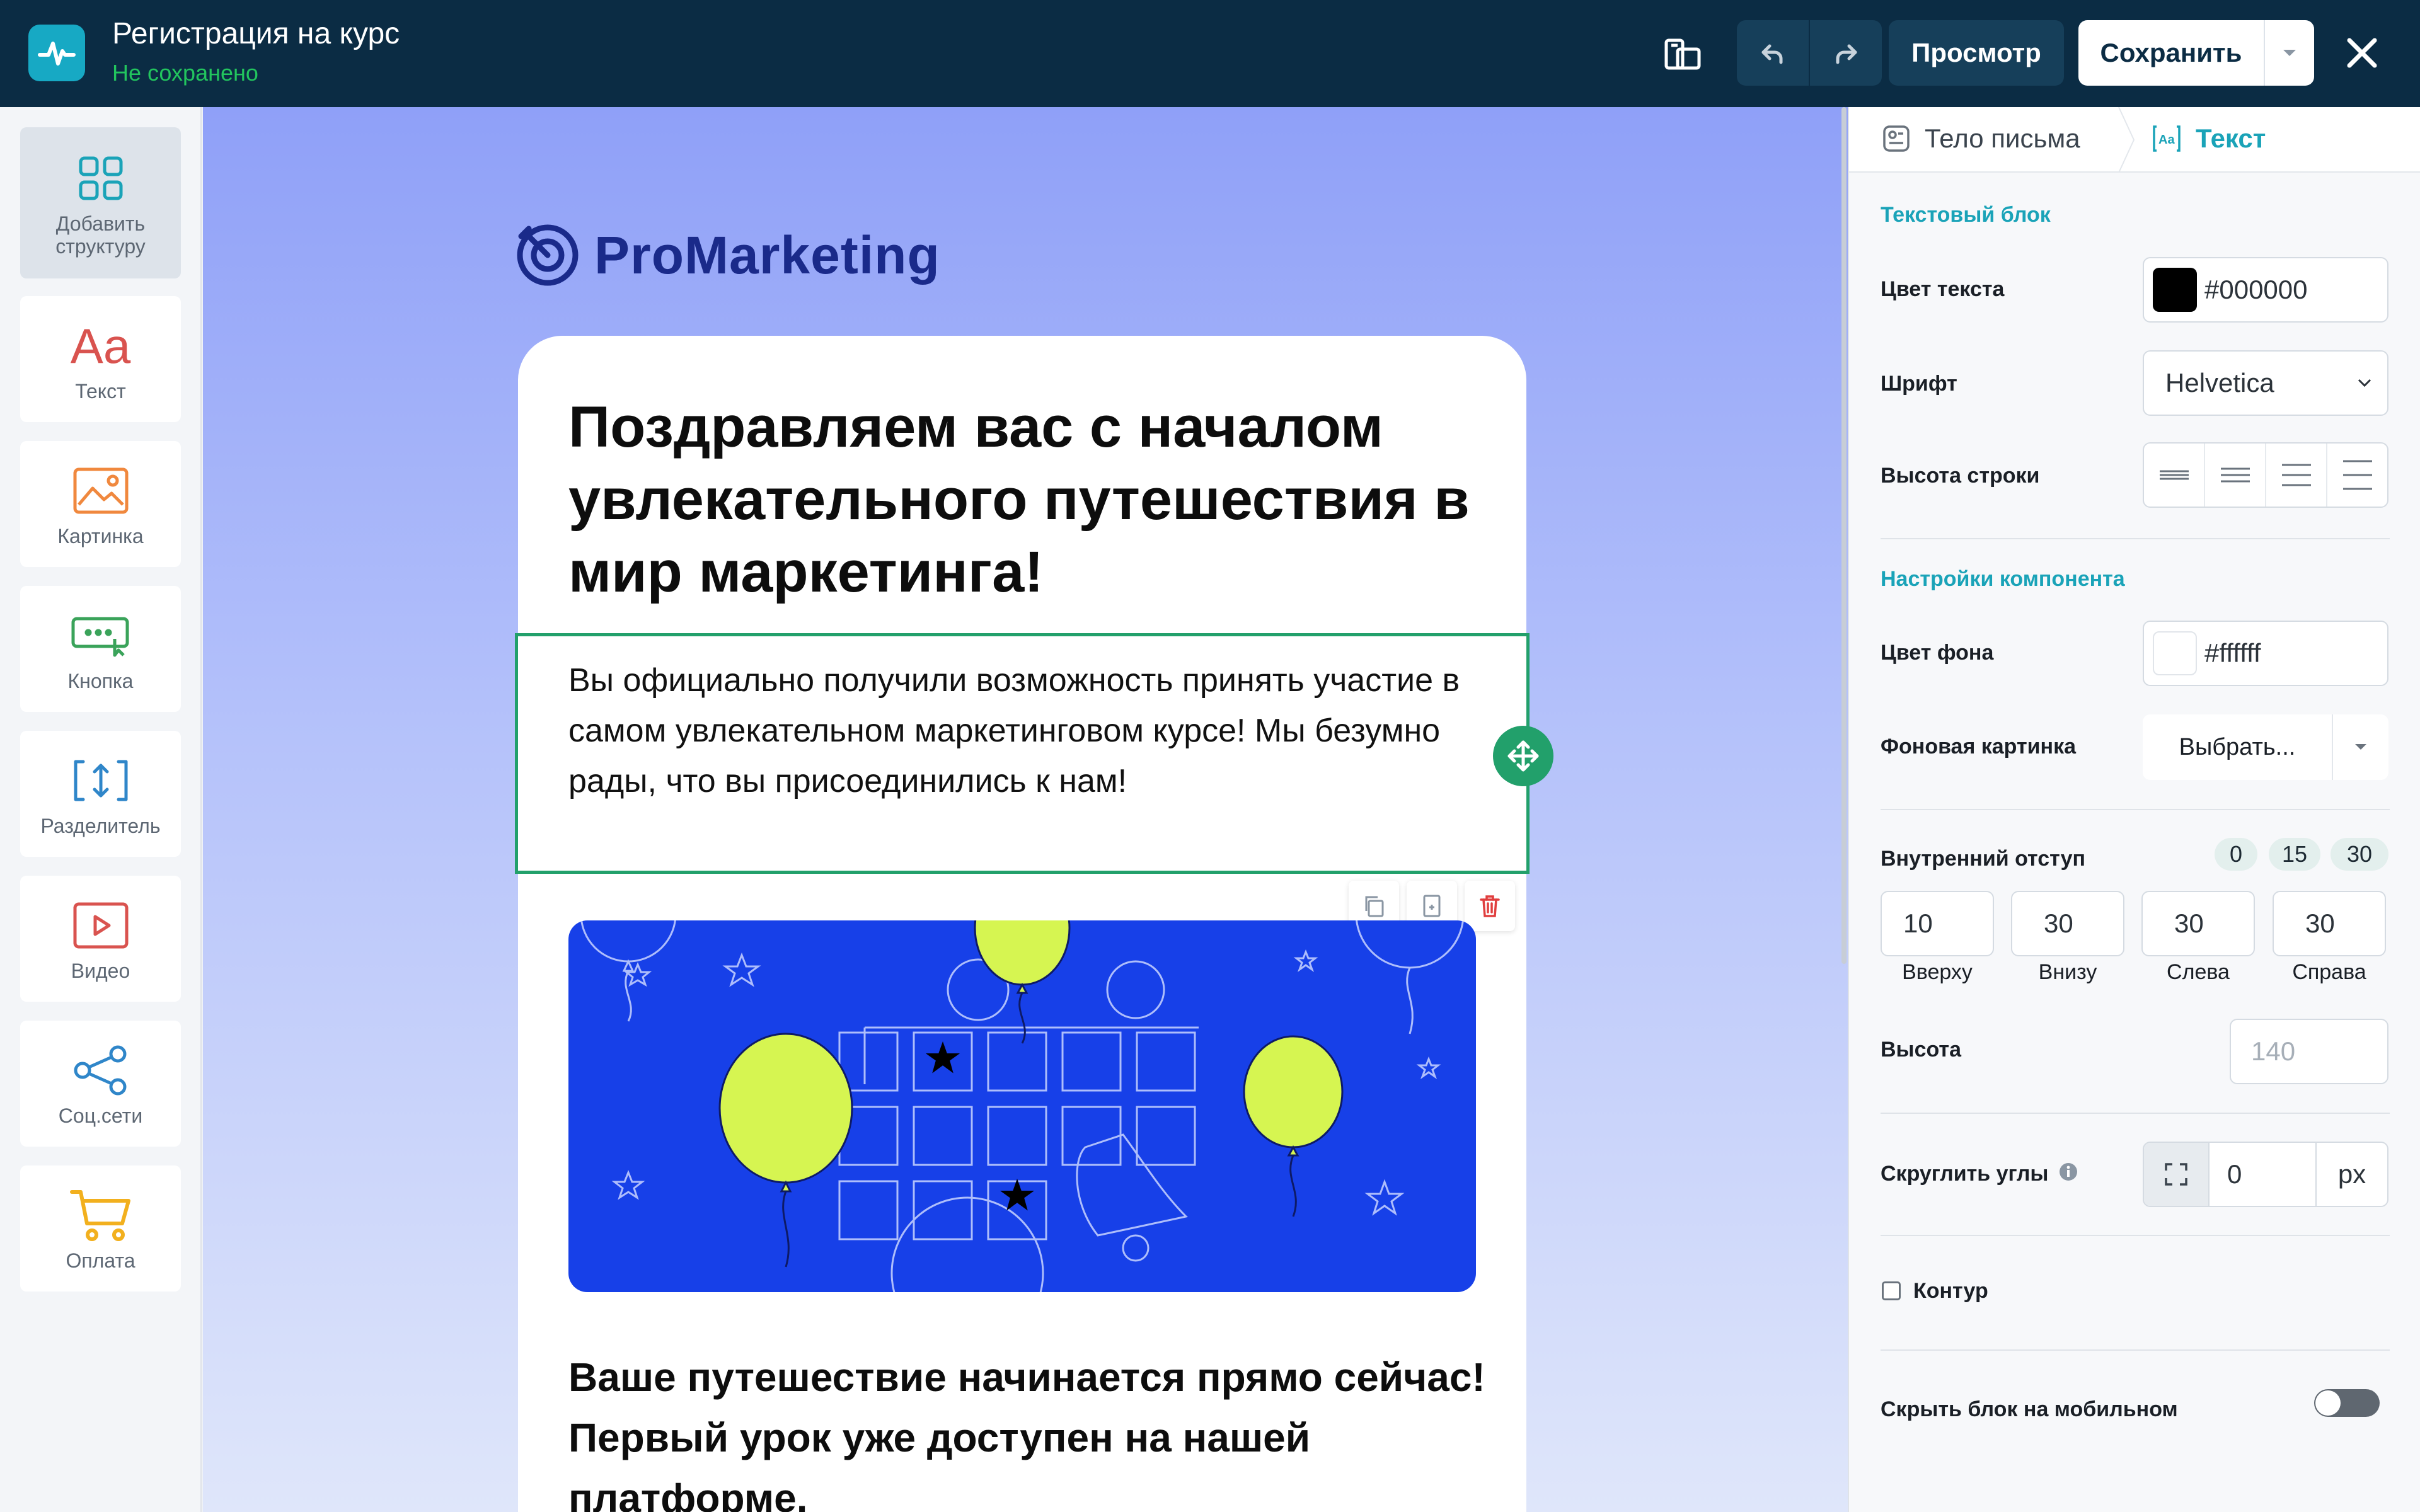  Describe the element at coordinates (1919, 384) in the screenshot. I see `font-label: Шрифт` at that location.